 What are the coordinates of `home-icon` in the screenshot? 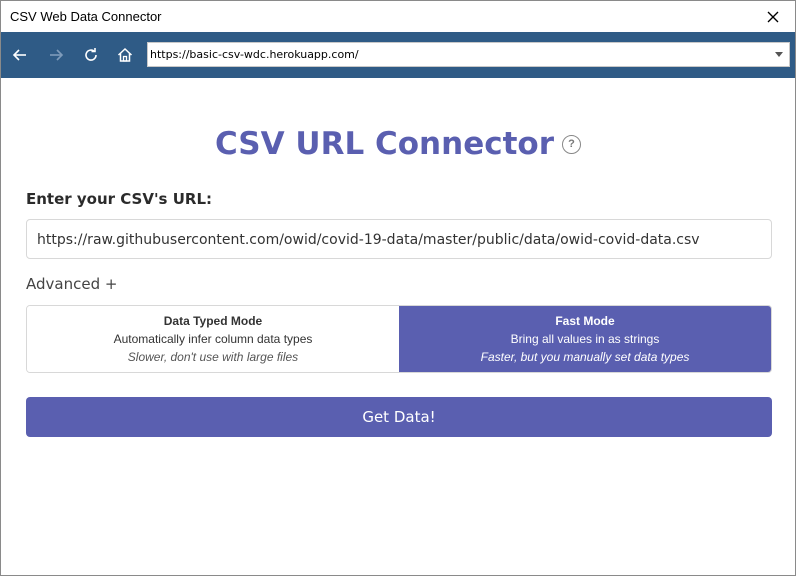 It's located at (125, 54).